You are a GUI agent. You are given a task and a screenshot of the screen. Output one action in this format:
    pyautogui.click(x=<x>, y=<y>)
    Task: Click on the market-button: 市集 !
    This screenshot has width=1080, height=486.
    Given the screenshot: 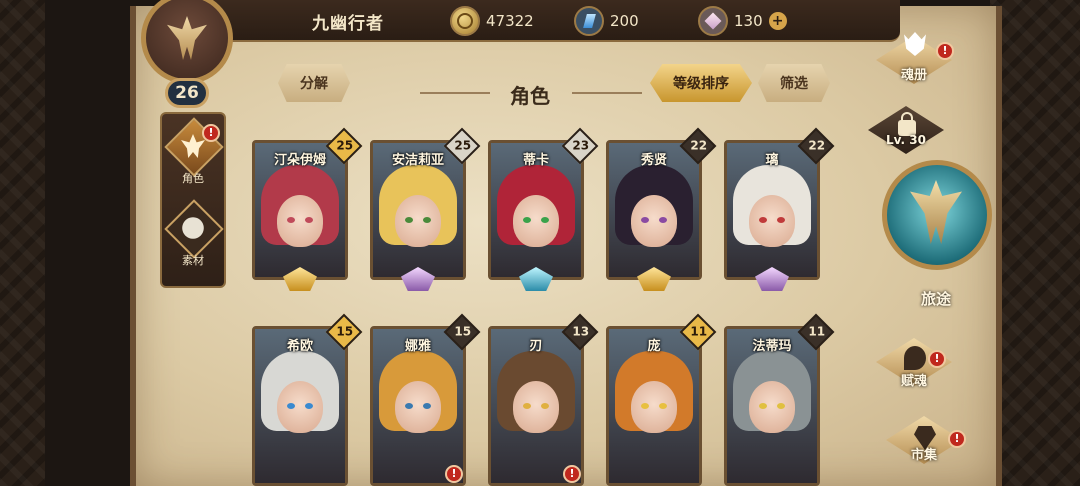 What is the action you would take?
    pyautogui.click(x=924, y=440)
    